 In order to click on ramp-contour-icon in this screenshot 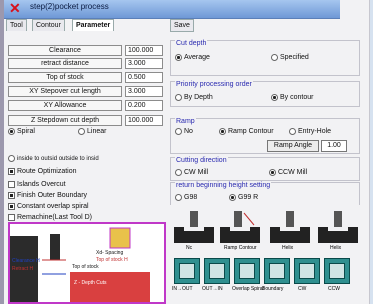, I will do `click(240, 227)`.